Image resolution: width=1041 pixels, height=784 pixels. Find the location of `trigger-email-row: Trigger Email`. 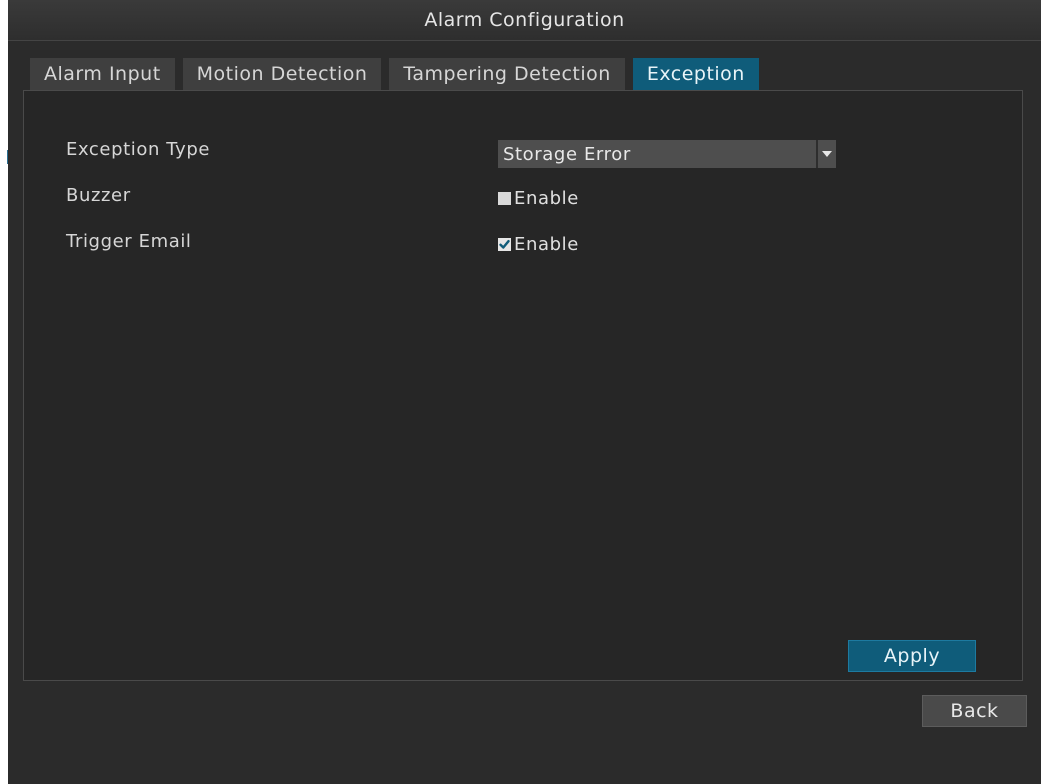

trigger-email-row: Trigger Email is located at coordinates (129, 241).